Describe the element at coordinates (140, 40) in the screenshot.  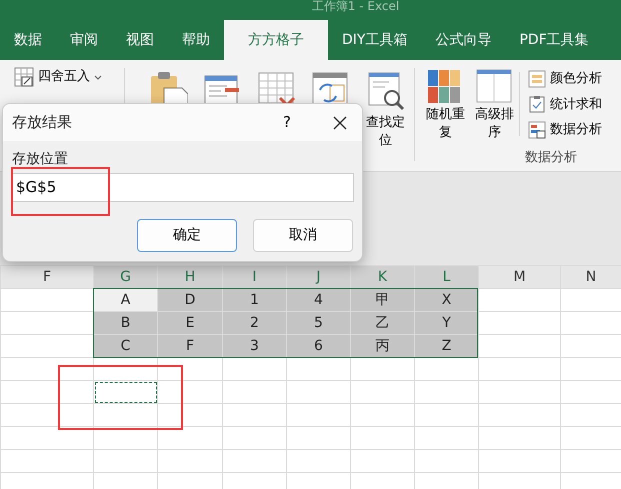
I see `ribbon-tab: 视图` at that location.